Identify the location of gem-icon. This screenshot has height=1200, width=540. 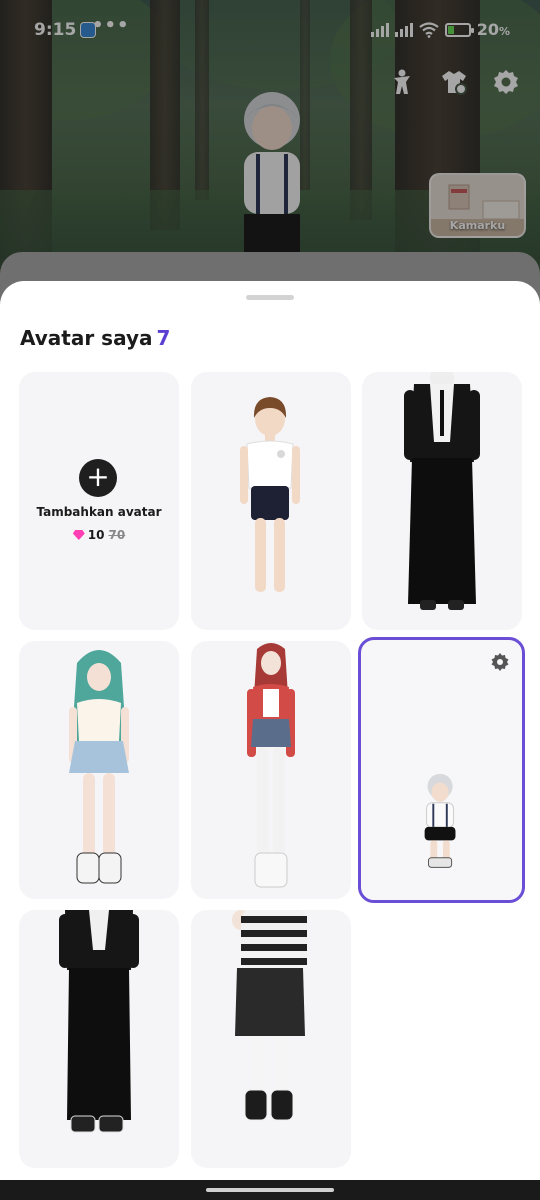
(78, 535).